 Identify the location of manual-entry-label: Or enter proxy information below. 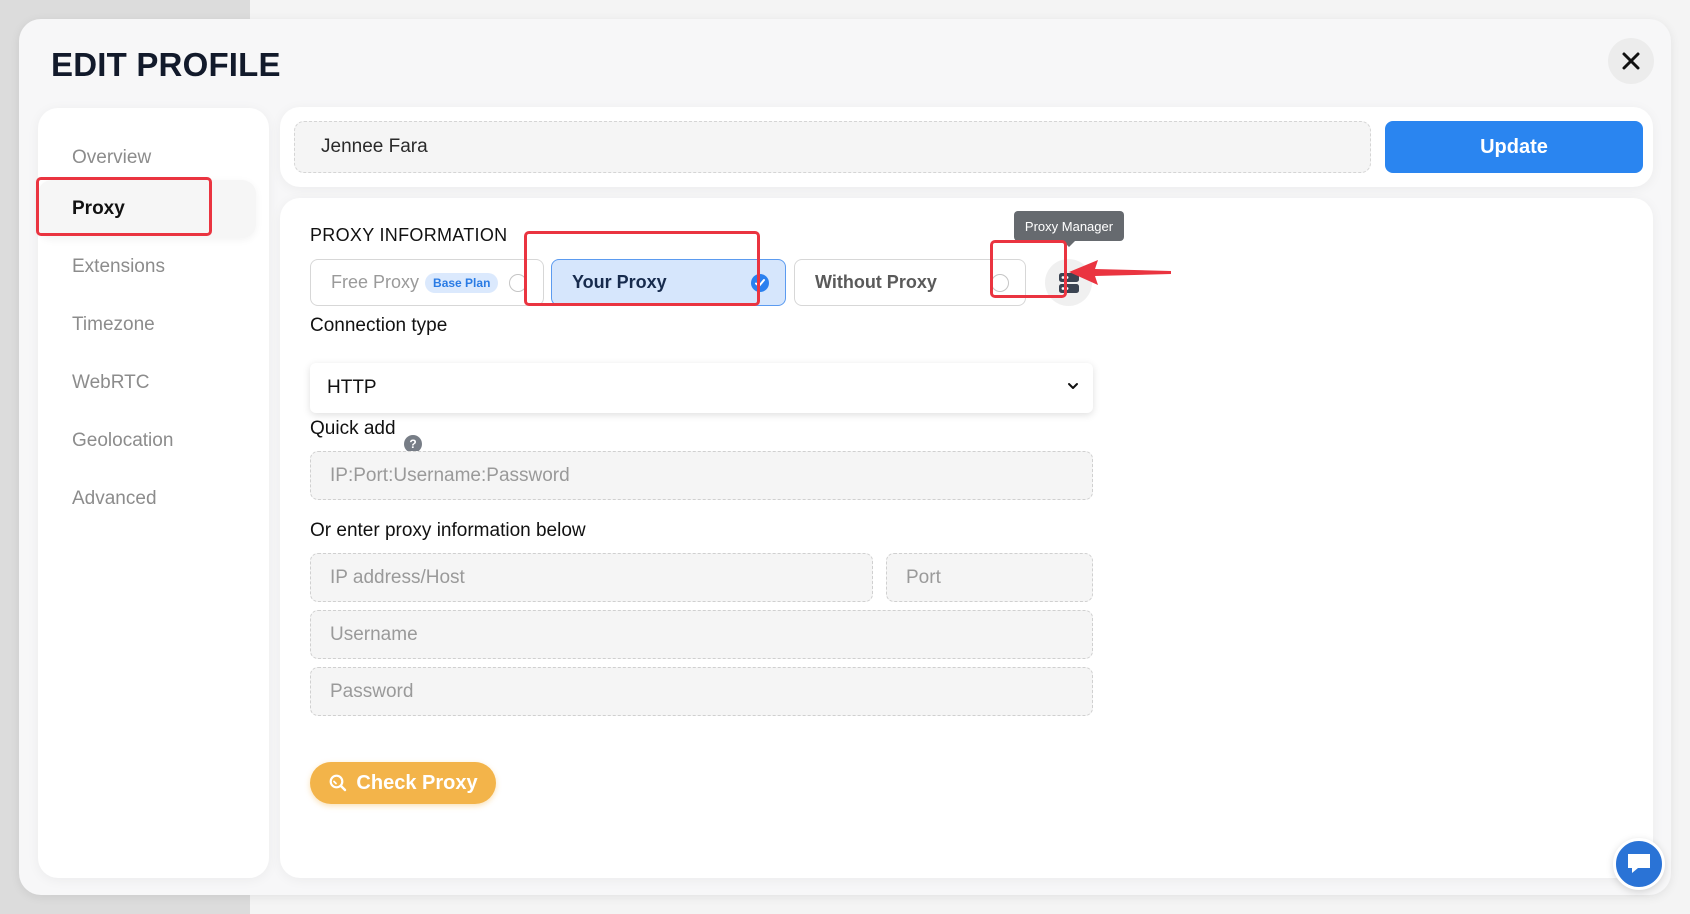
(448, 530).